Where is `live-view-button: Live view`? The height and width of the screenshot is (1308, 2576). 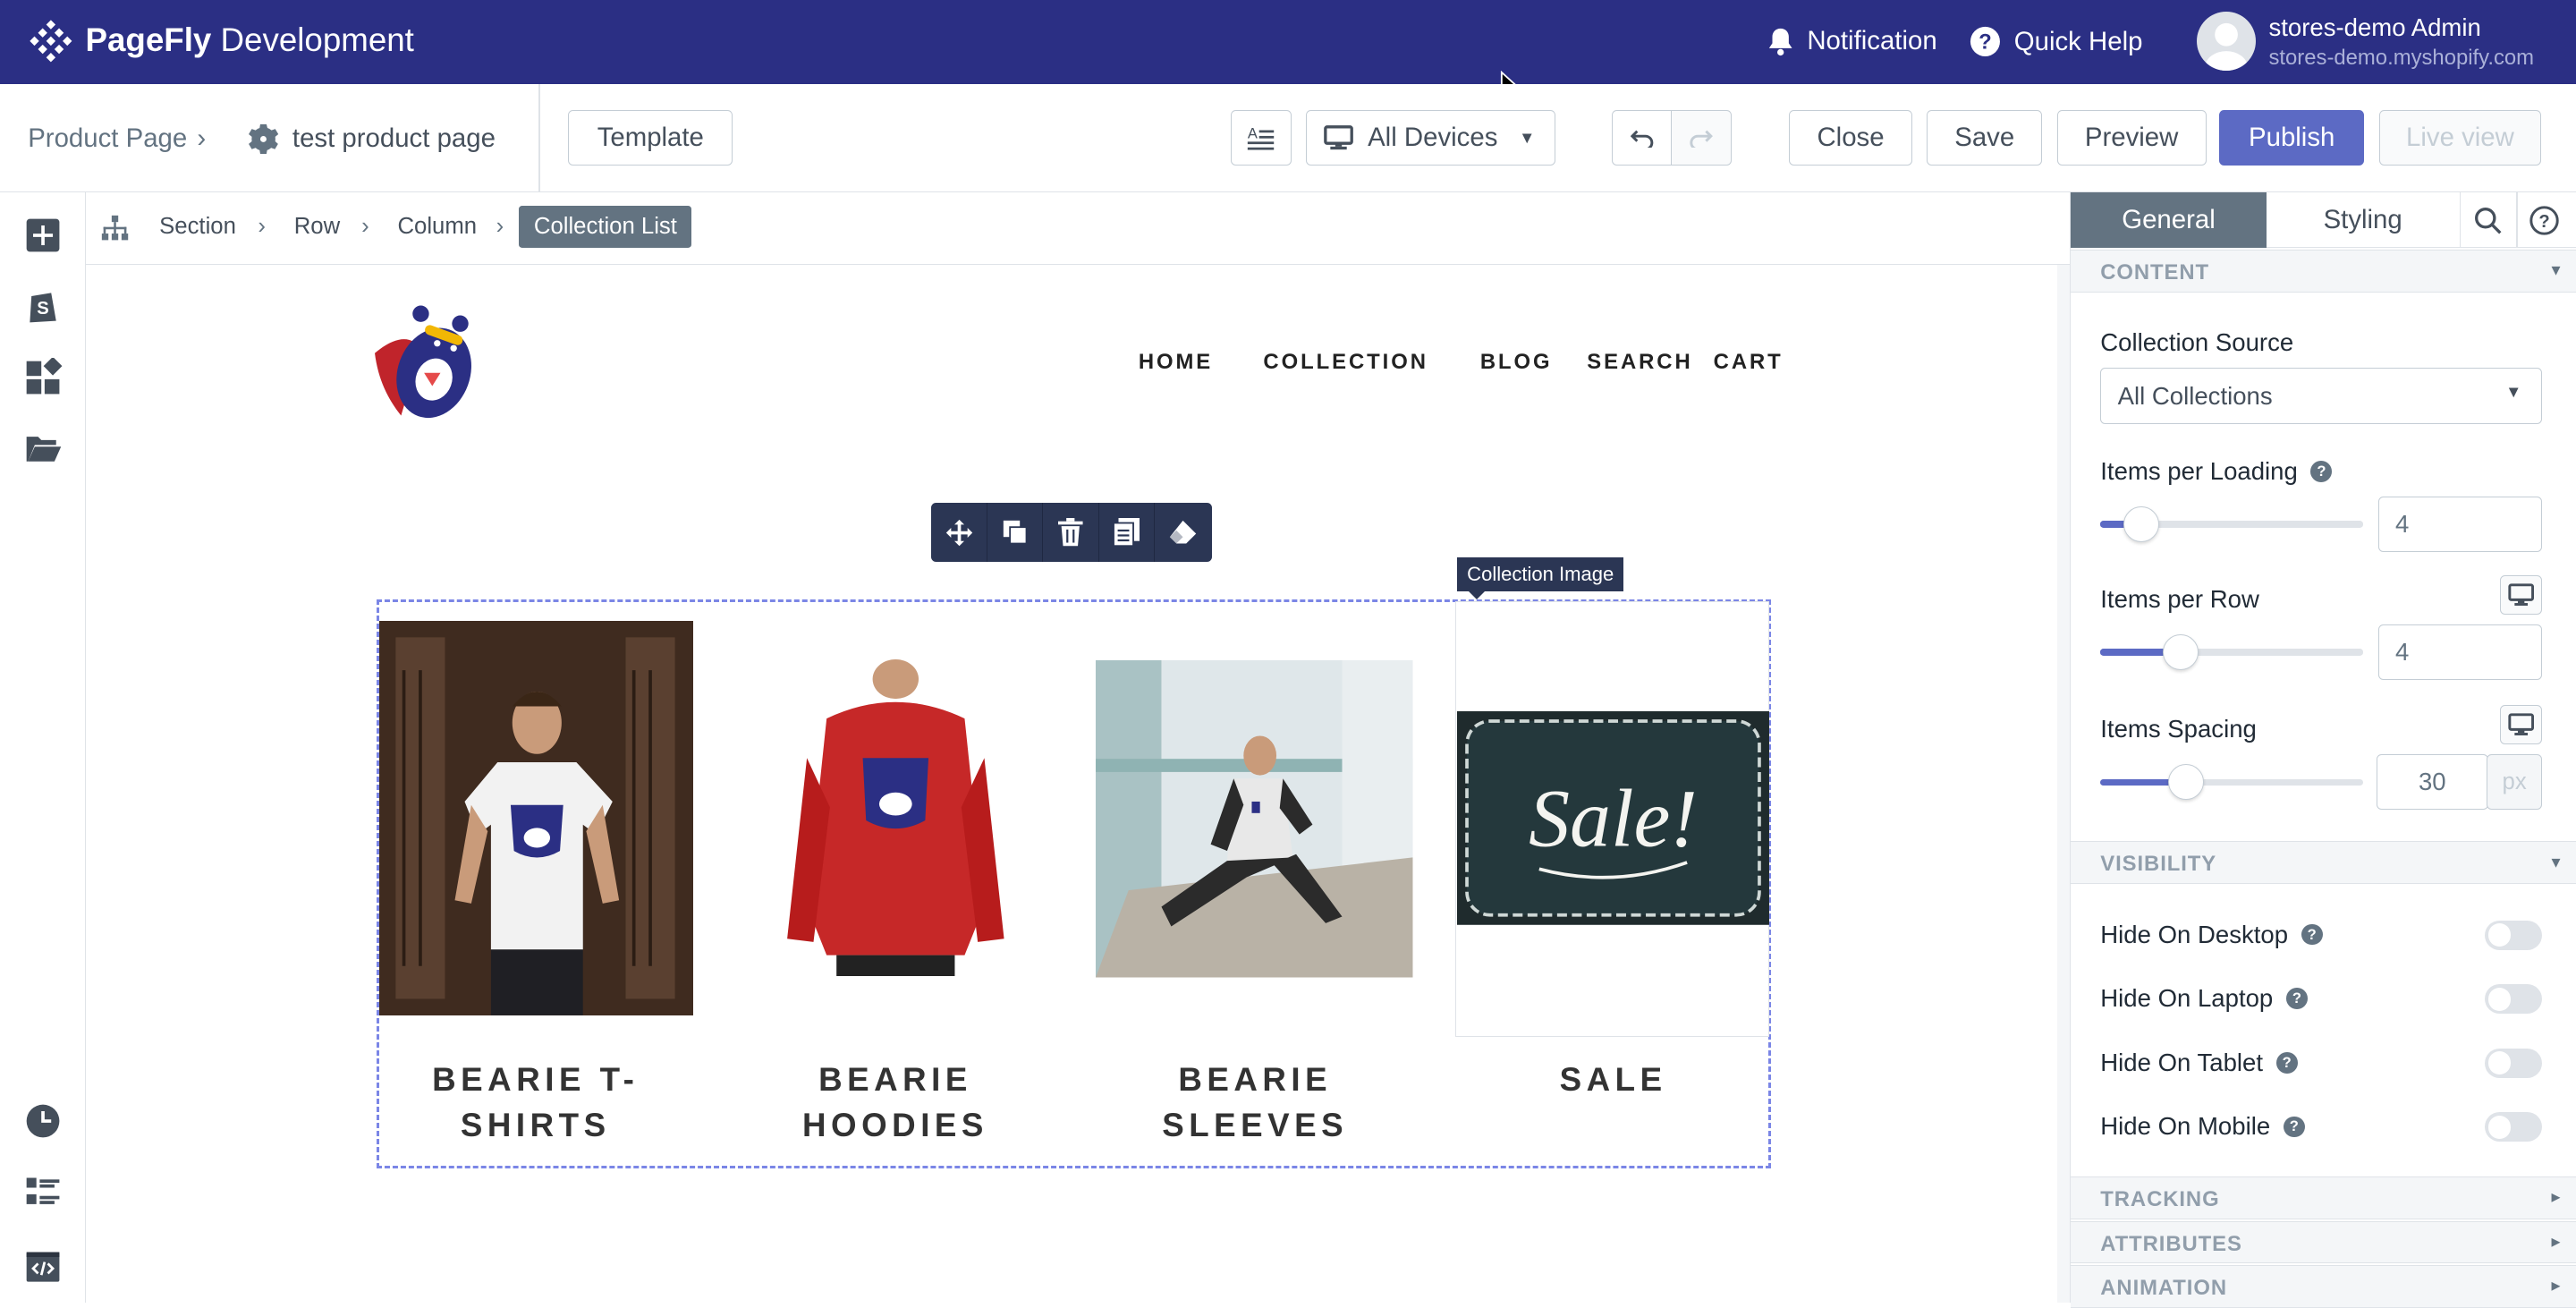
live-view-button: Live view is located at coordinates (2460, 138).